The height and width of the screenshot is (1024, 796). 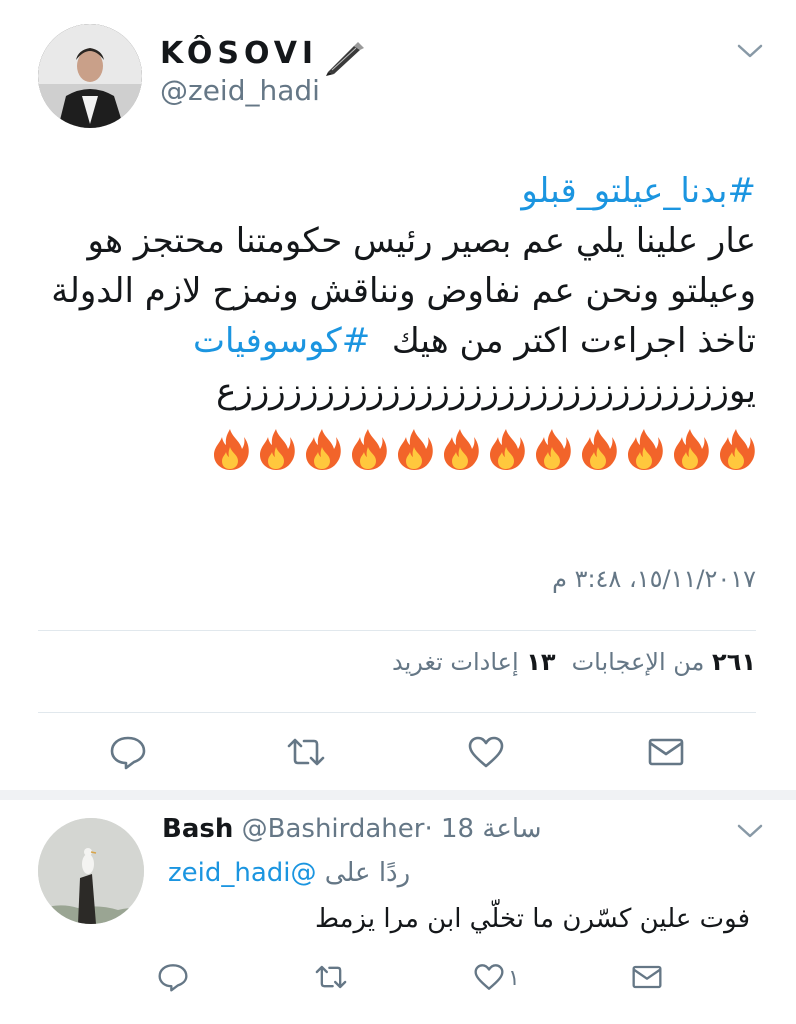 I want to click on tweet-line: يوززززززززززززززززززززززززززززززع, so click(x=486, y=391).